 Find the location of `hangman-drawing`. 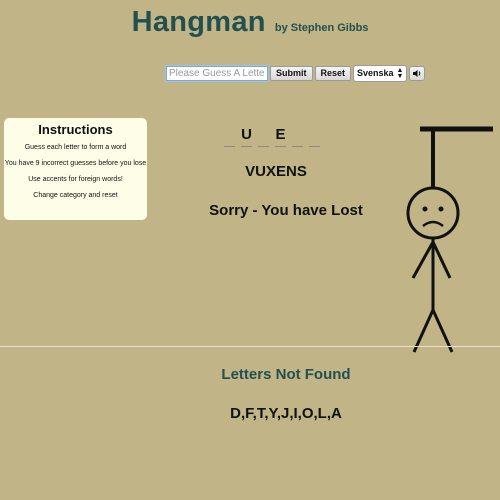

hangman-drawing is located at coordinates (449, 239).